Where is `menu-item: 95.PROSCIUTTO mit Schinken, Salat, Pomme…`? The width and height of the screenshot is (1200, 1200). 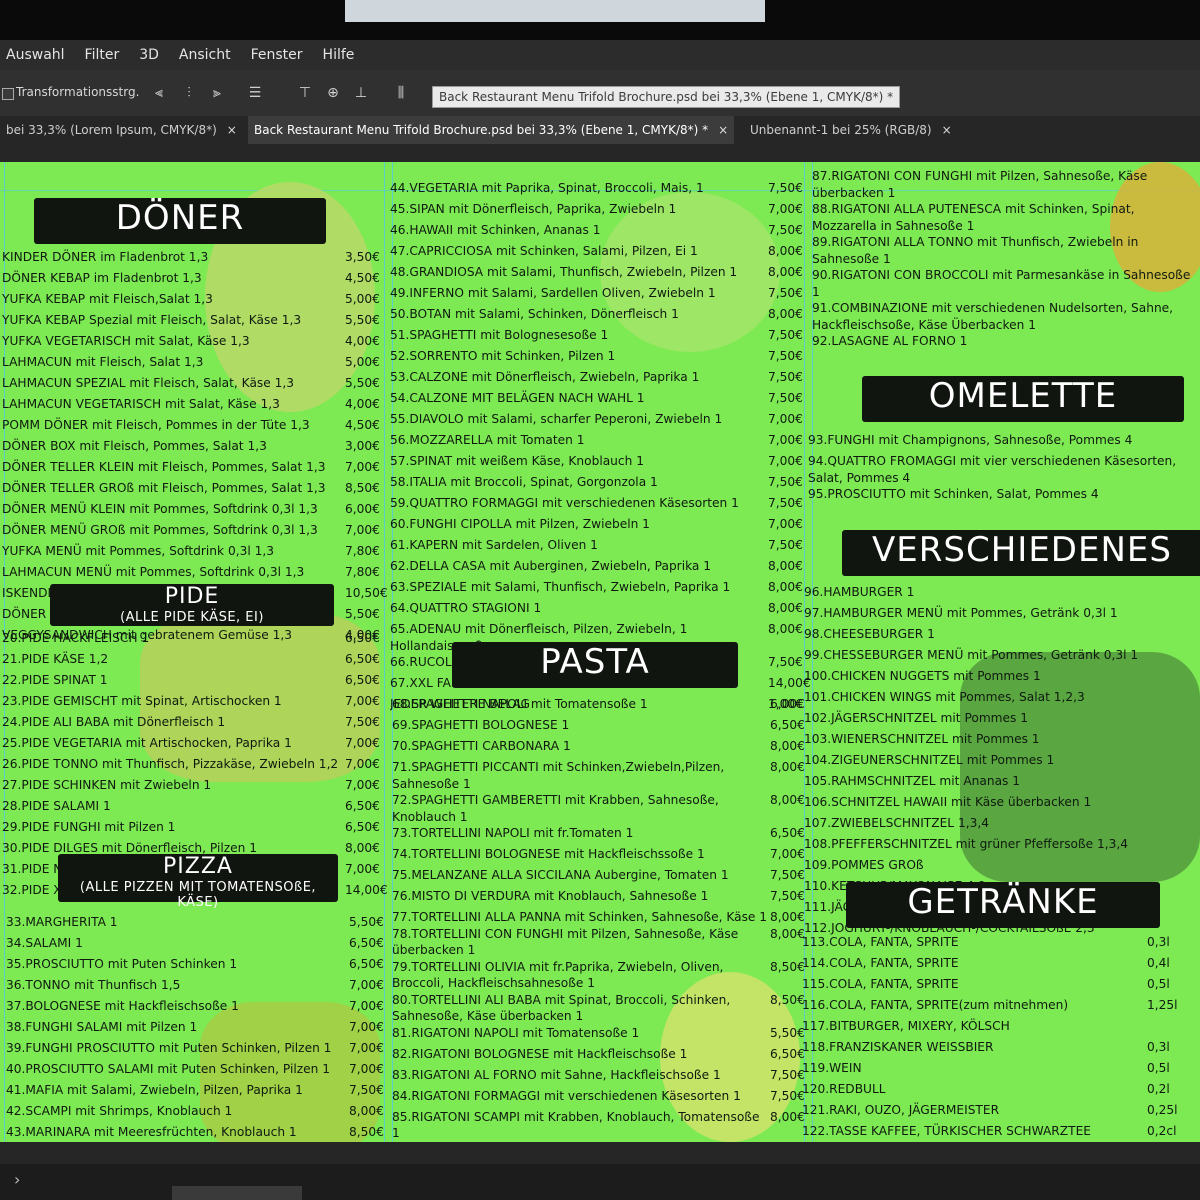 menu-item: 95.PROSCIUTTO mit Schinken, Salat, Pomme… is located at coordinates (998, 496).